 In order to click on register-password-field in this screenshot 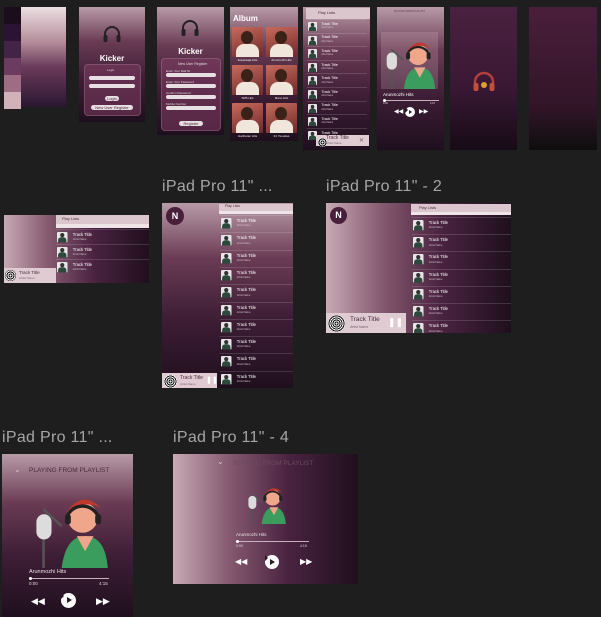, I will do `click(191, 86)`.